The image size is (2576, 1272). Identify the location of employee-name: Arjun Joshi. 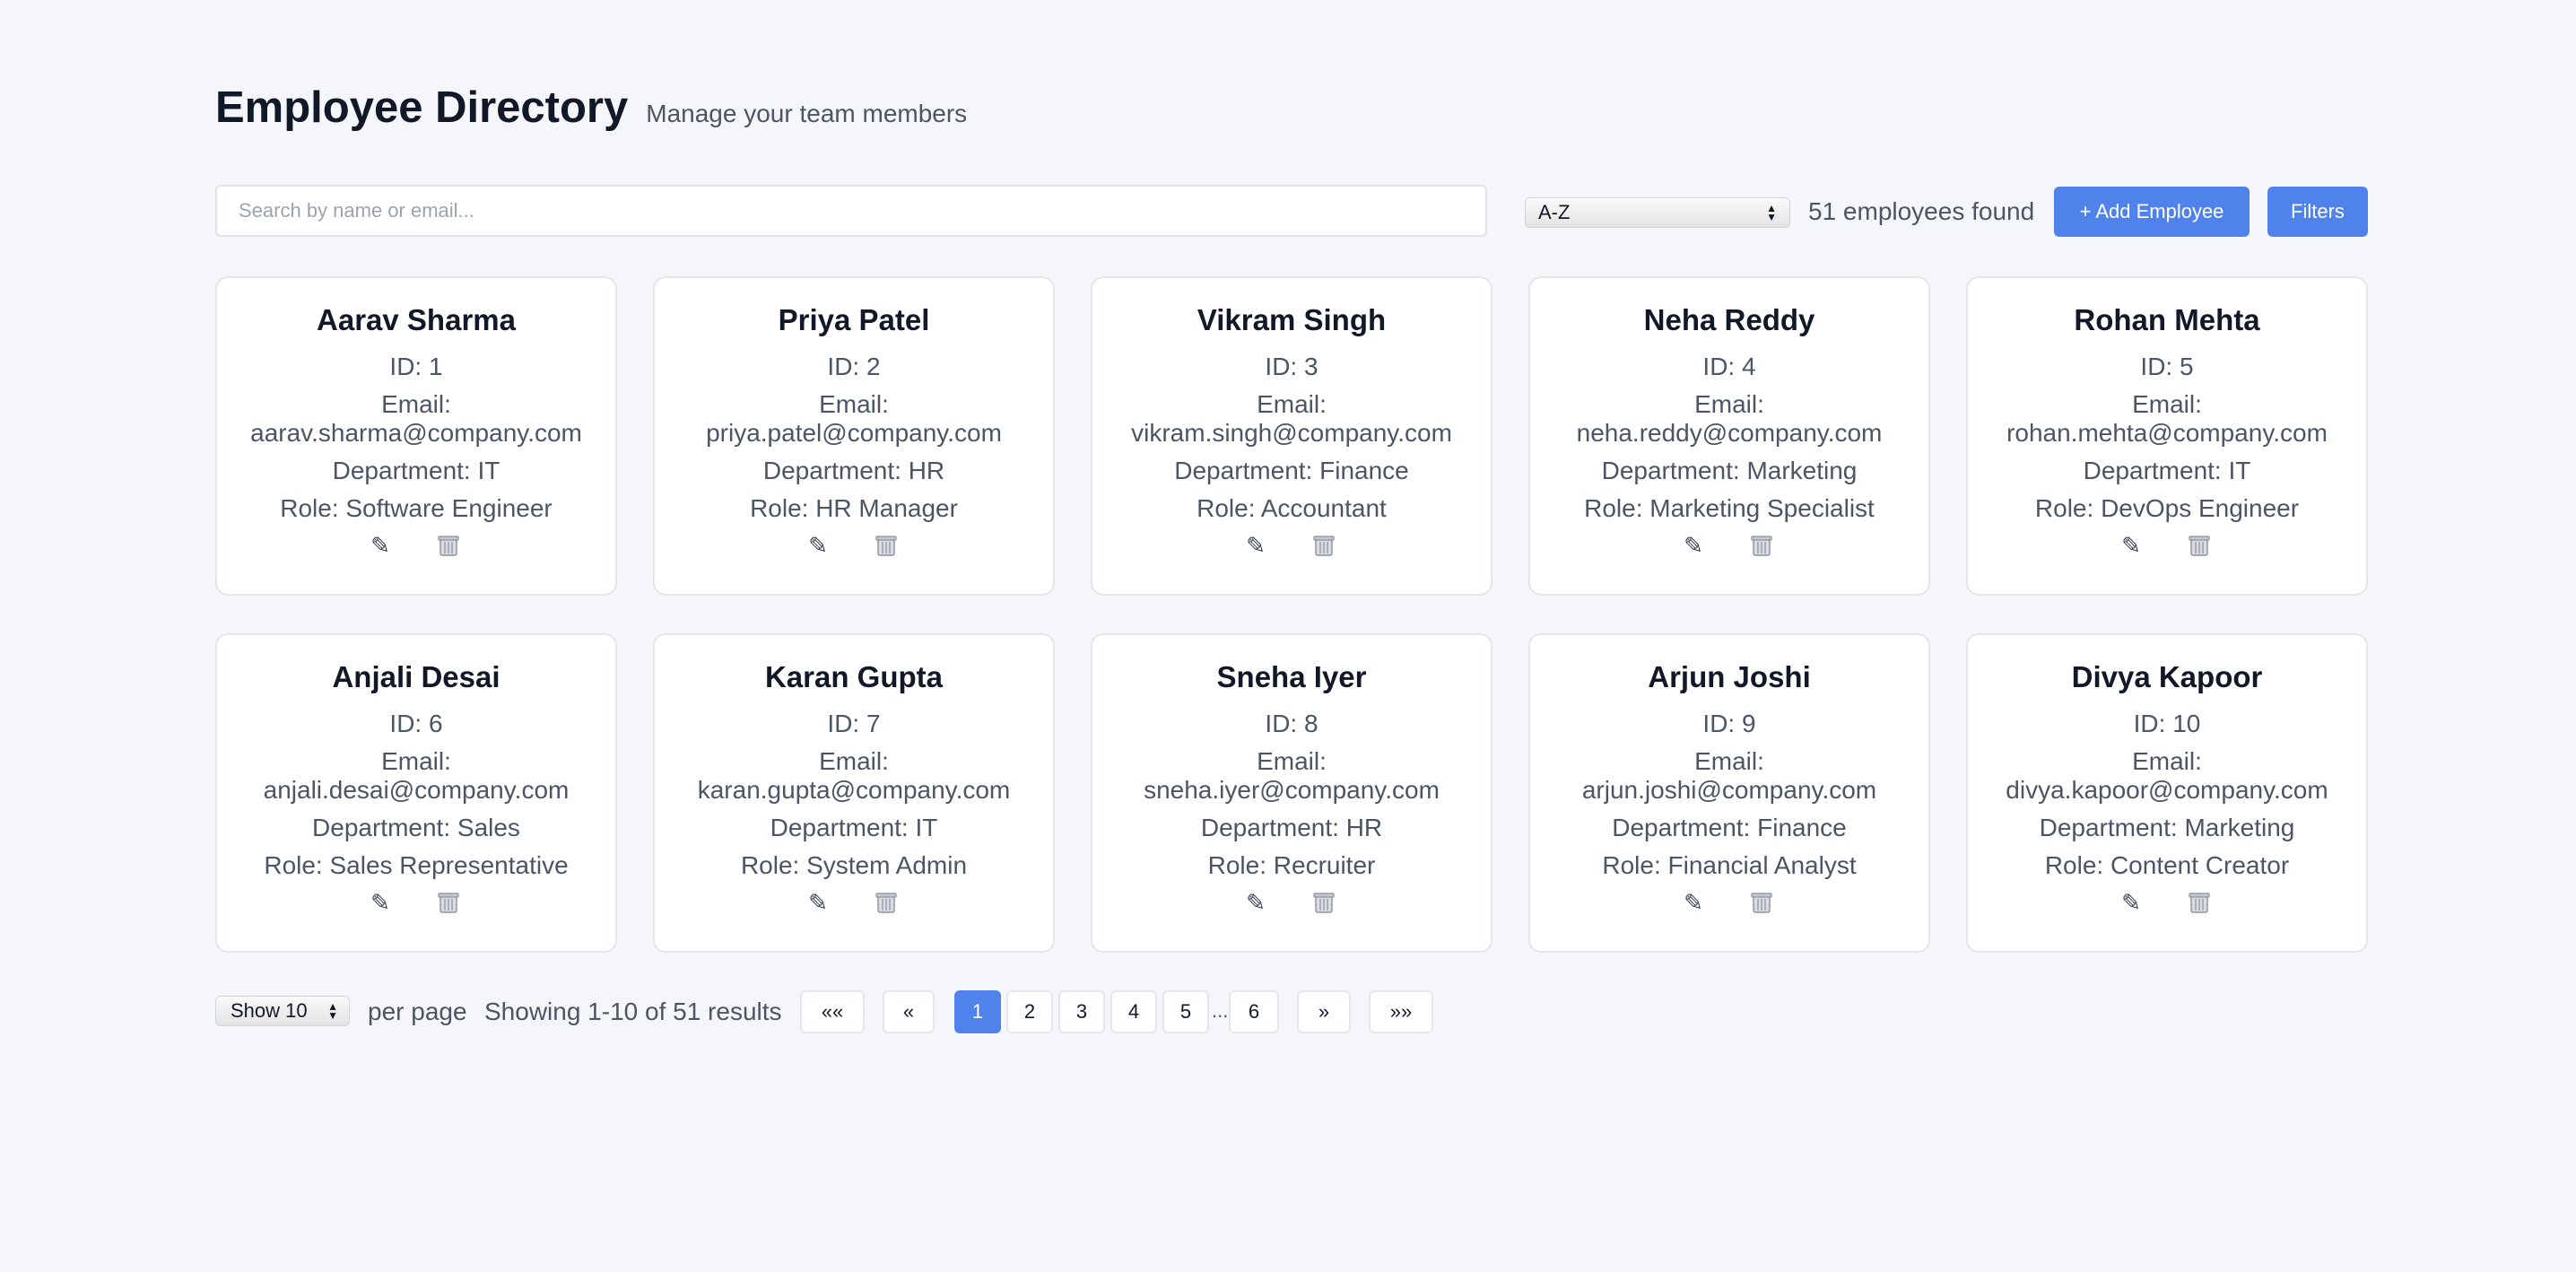
(1729, 676).